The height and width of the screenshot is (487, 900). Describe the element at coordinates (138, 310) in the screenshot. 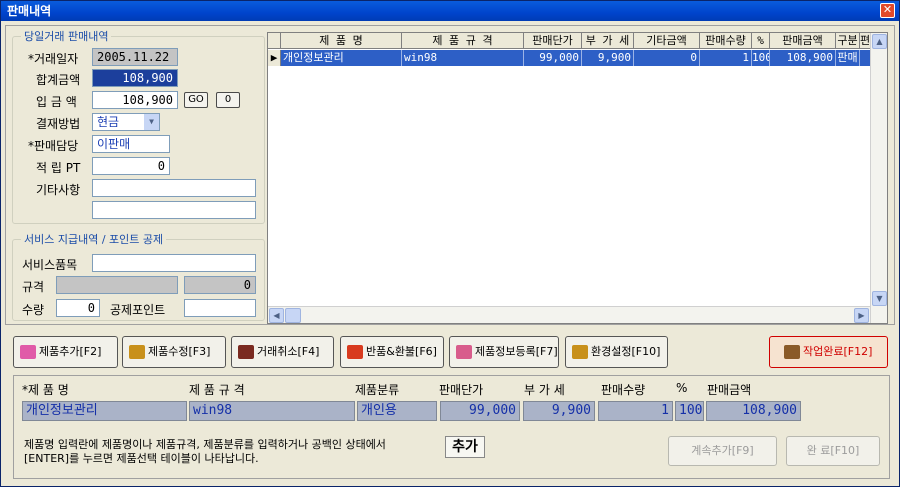

I see `deduct-label: 공제포인트` at that location.